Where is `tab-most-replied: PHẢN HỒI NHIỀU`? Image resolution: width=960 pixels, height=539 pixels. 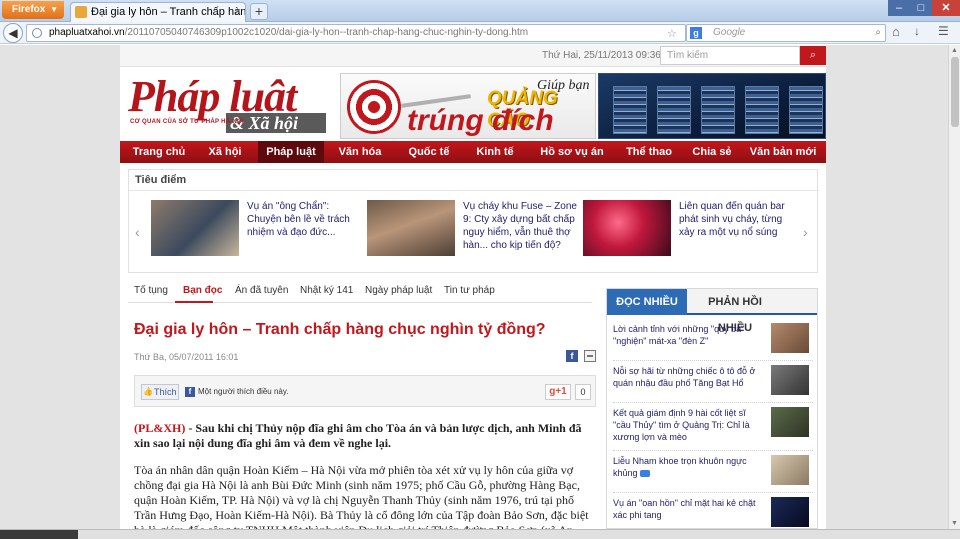
tab-most-replied: PHẢN HỒI NHIỀU is located at coordinates (735, 311).